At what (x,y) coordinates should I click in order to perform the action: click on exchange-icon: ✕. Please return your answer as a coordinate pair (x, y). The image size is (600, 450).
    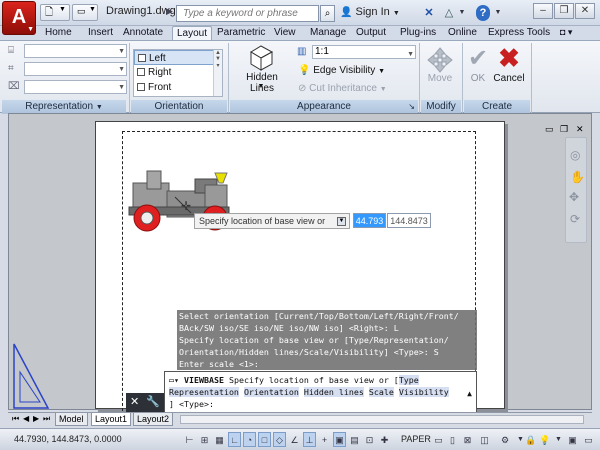
    Looking at the image, I should click on (429, 13).